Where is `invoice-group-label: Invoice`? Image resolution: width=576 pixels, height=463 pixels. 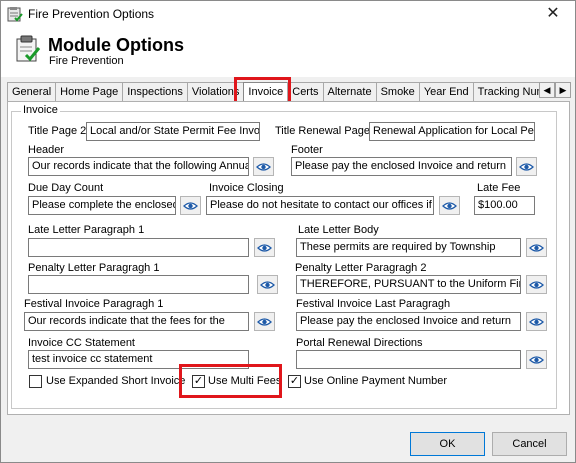 invoice-group-label: Invoice is located at coordinates (40, 110).